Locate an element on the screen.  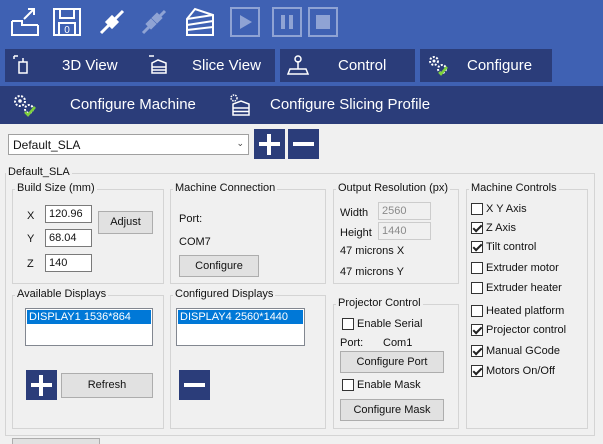
enable-serial-checkbox is located at coordinates (348, 324).